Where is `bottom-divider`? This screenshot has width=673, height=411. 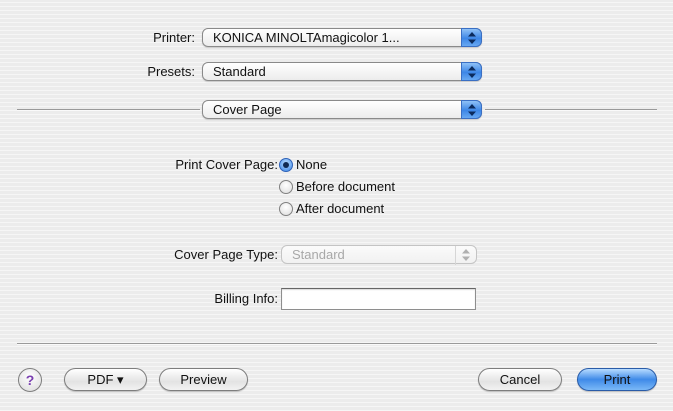
bottom-divider is located at coordinates (337, 344).